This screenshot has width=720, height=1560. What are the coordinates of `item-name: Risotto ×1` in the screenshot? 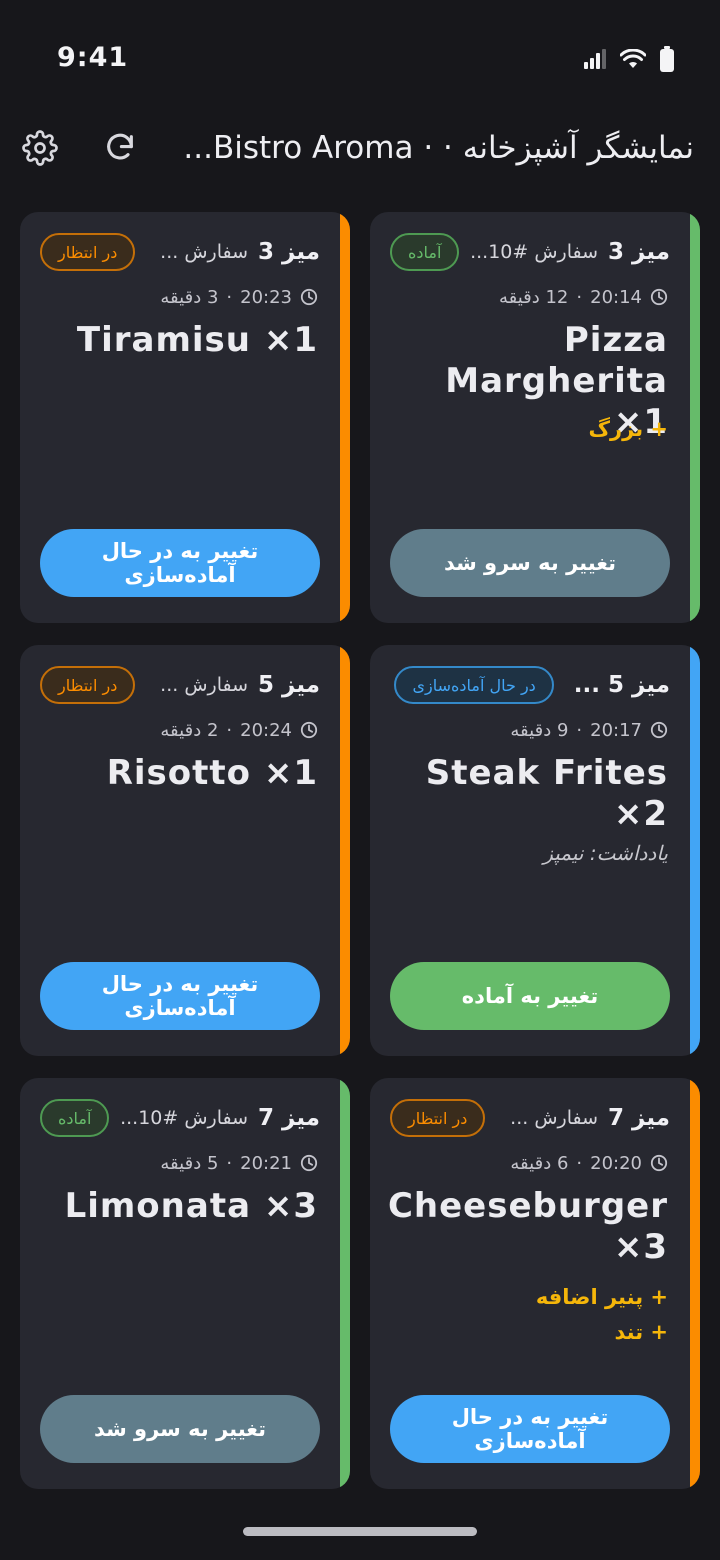 It's located at (212, 773).